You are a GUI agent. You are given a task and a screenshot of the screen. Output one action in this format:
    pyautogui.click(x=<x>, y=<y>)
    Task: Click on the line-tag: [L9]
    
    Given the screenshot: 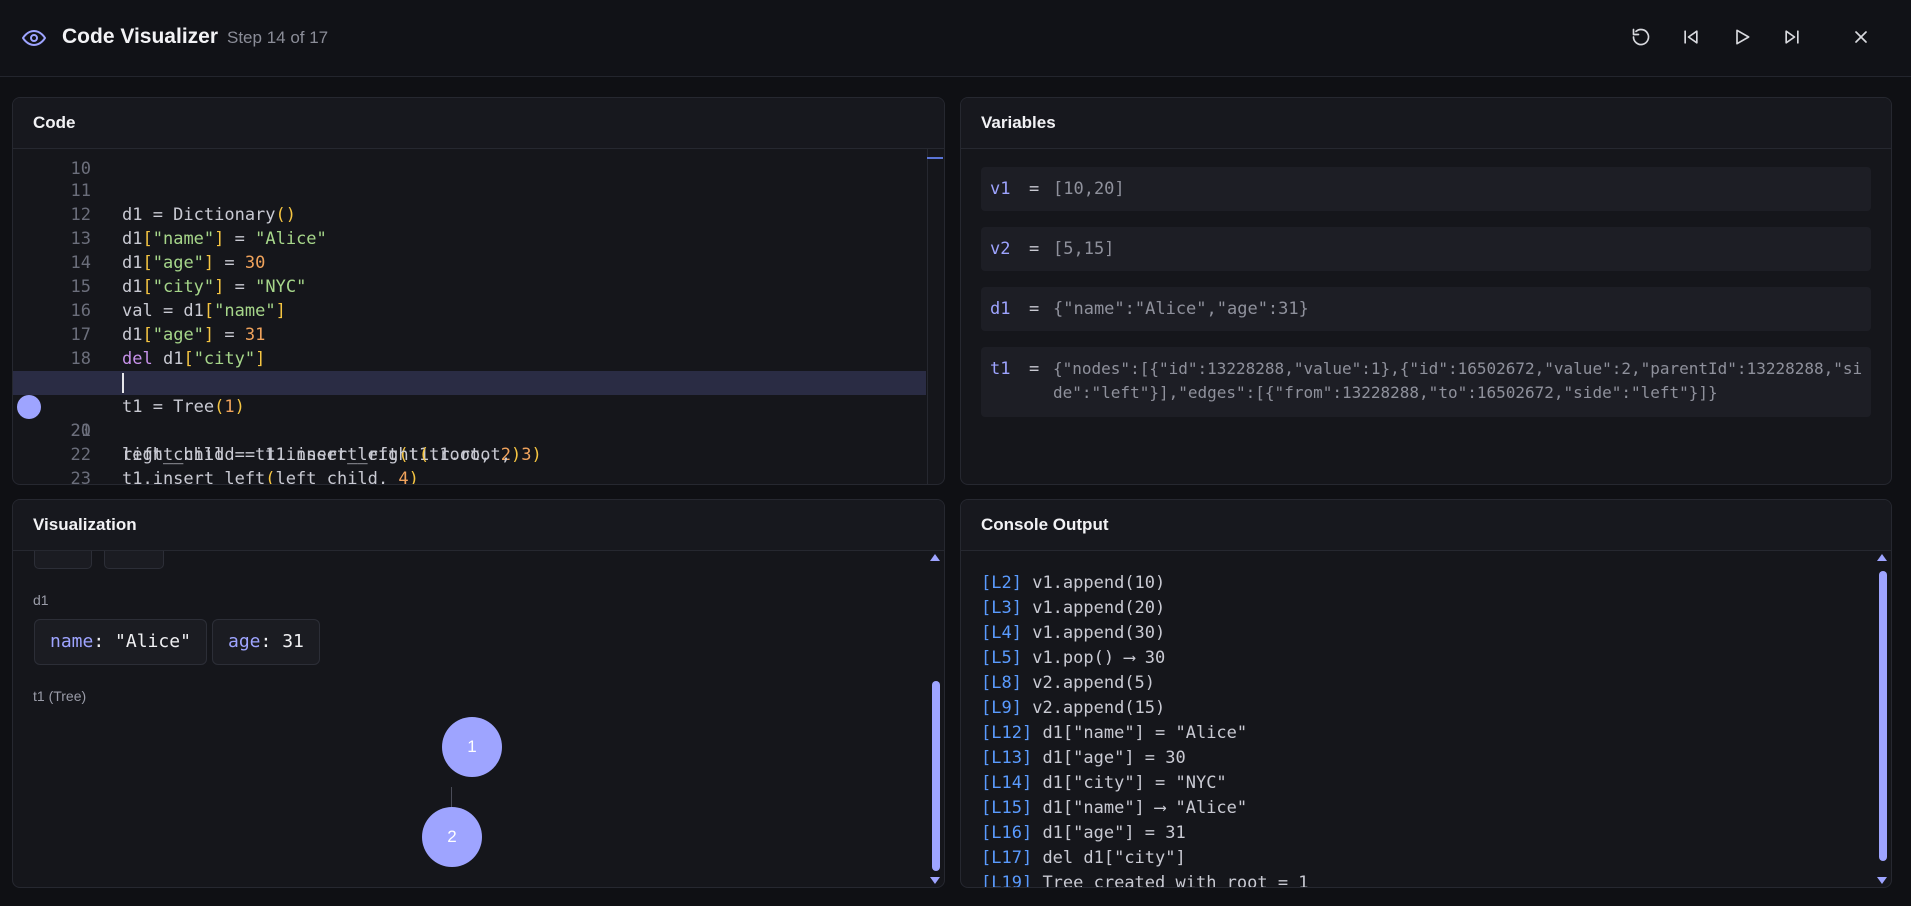 What is the action you would take?
    pyautogui.click(x=1001, y=708)
    